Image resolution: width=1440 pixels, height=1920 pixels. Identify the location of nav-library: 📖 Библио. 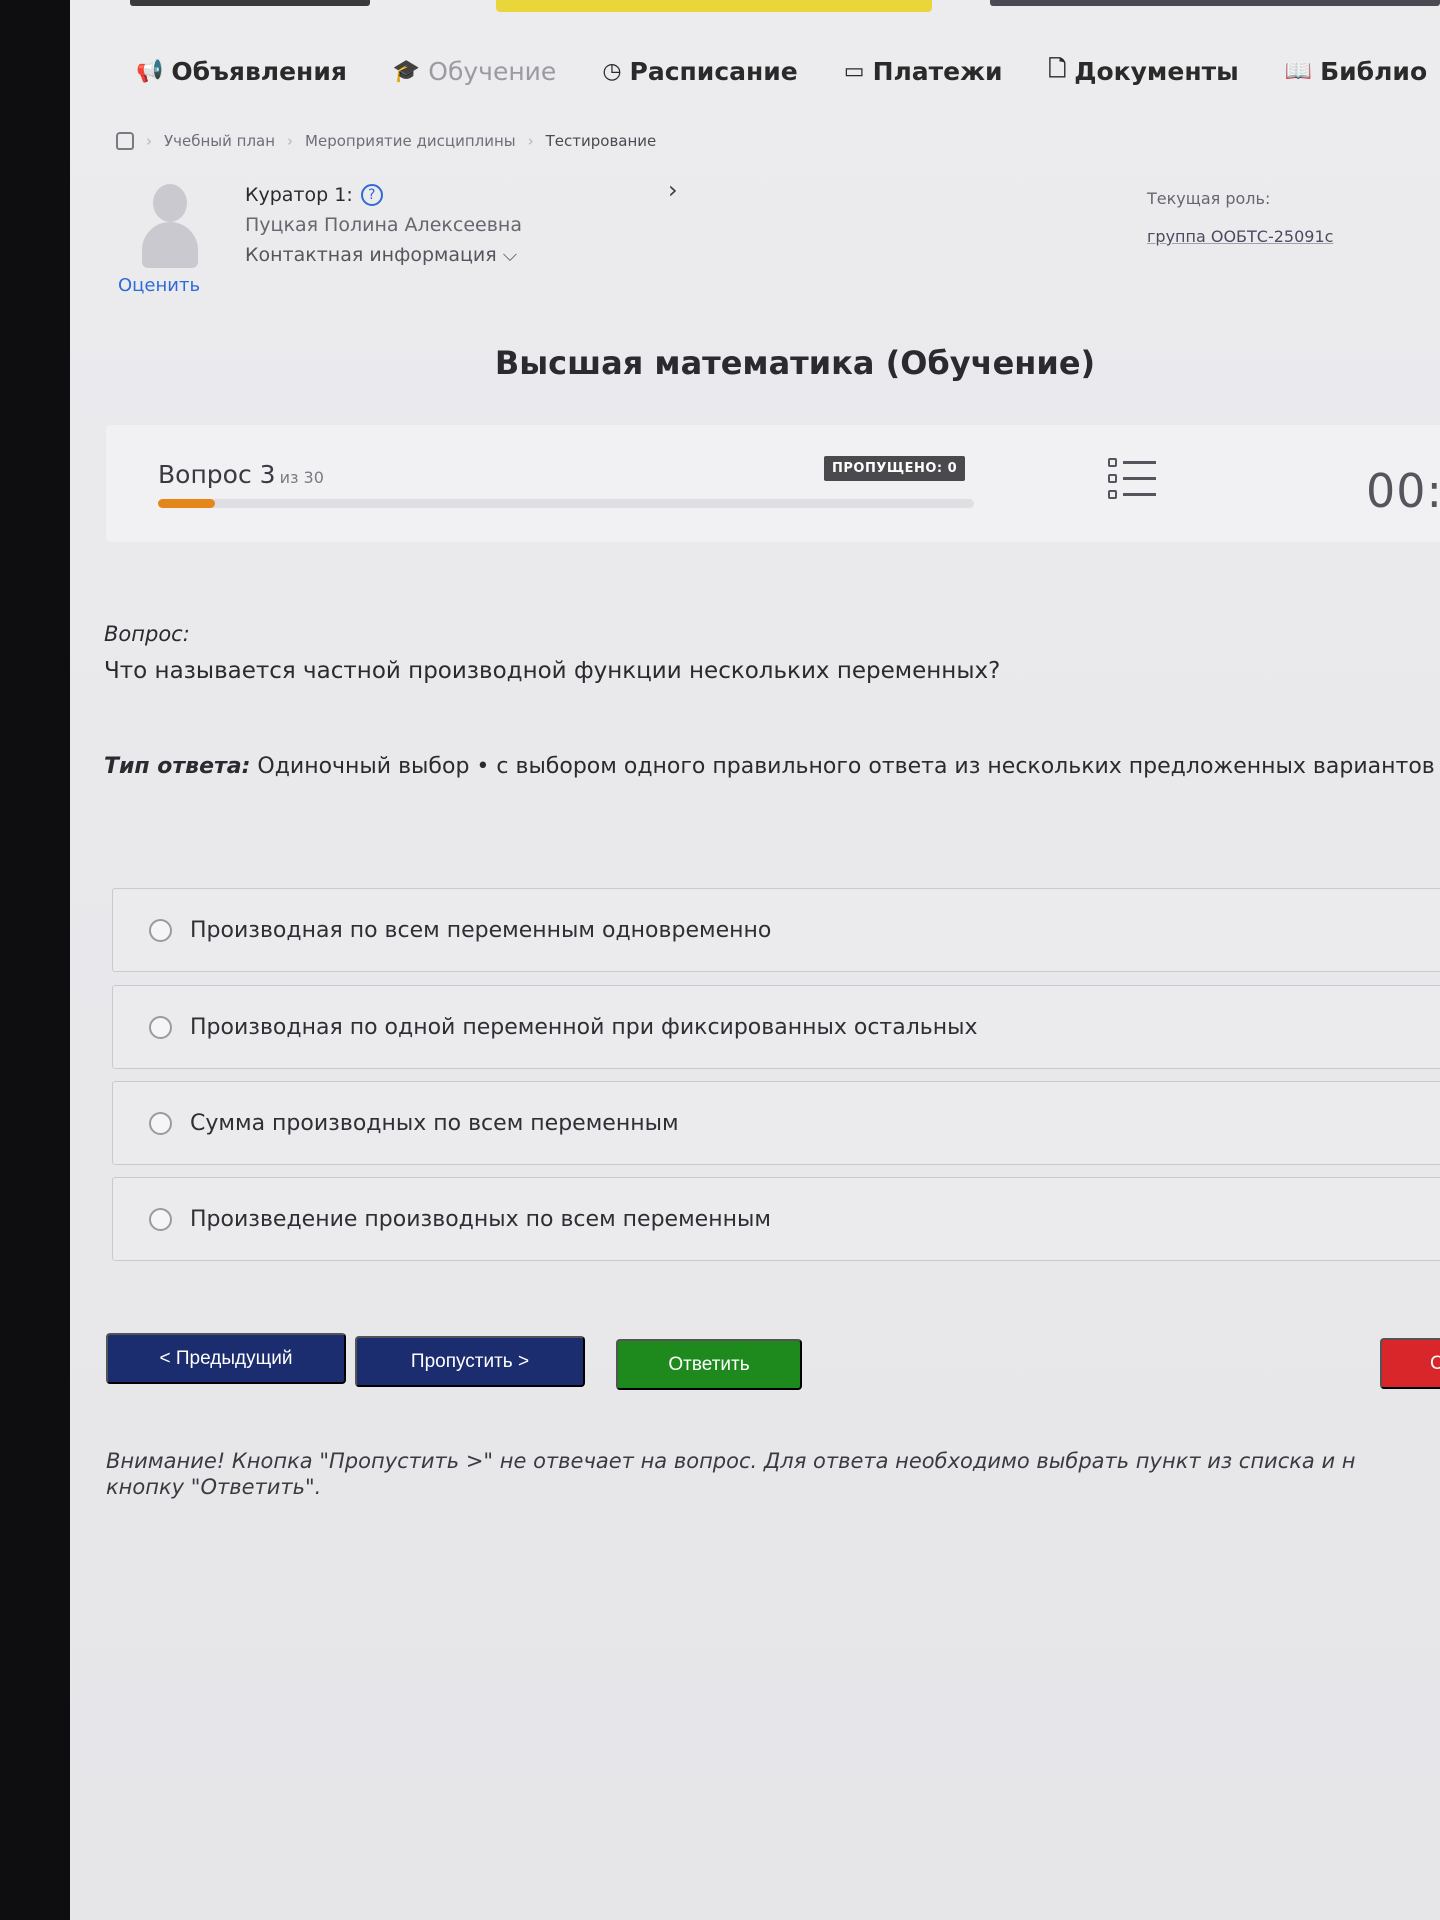
(1356, 71).